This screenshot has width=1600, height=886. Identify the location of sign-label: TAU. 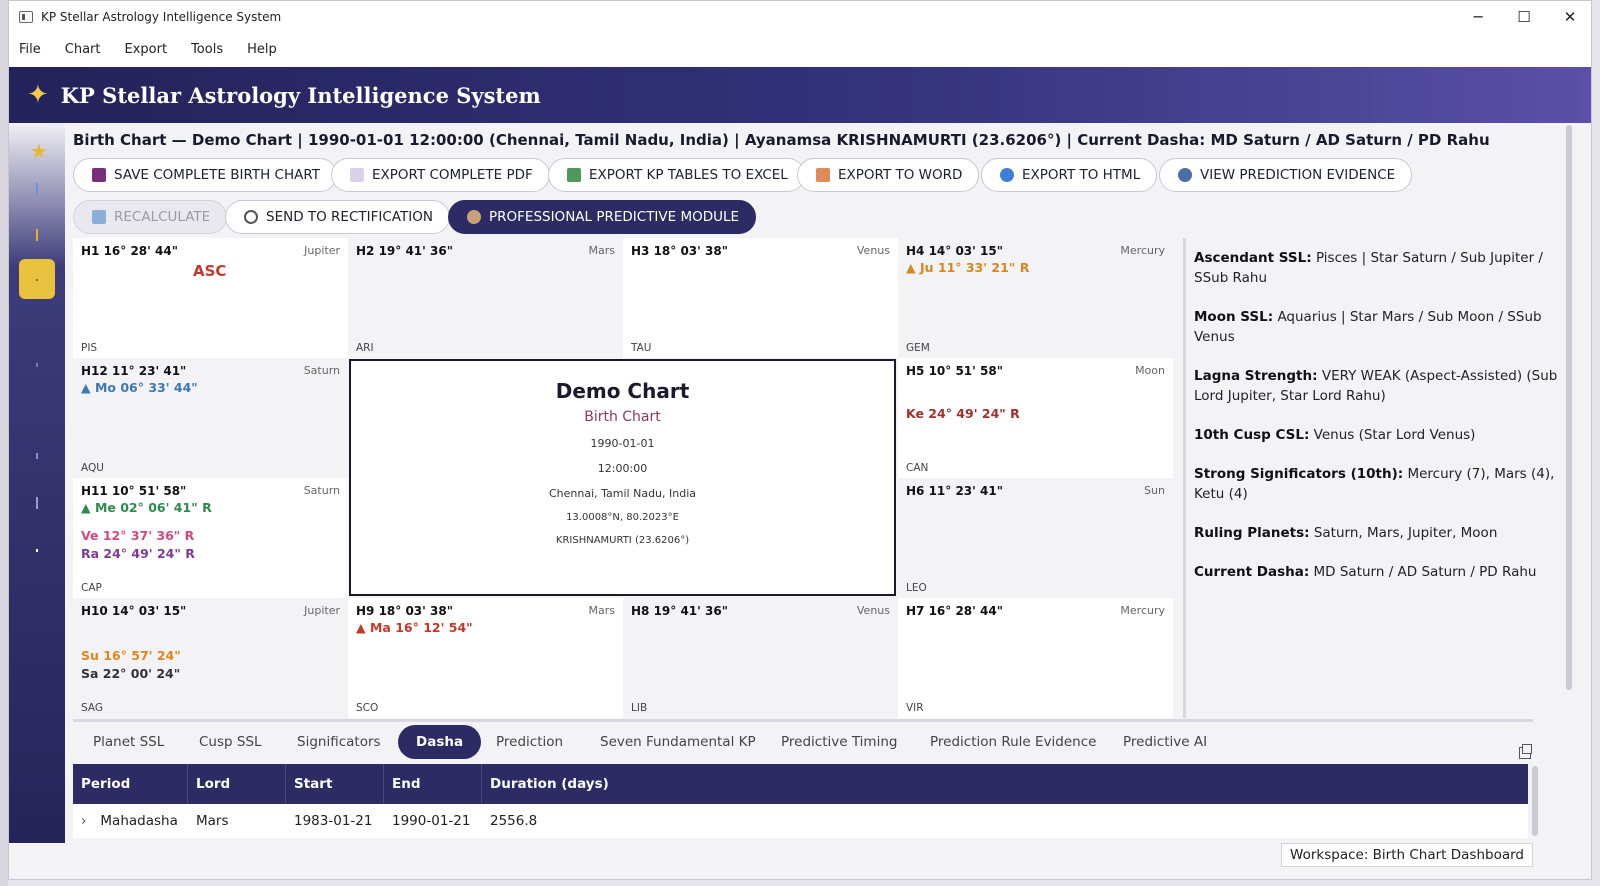
(641, 348).